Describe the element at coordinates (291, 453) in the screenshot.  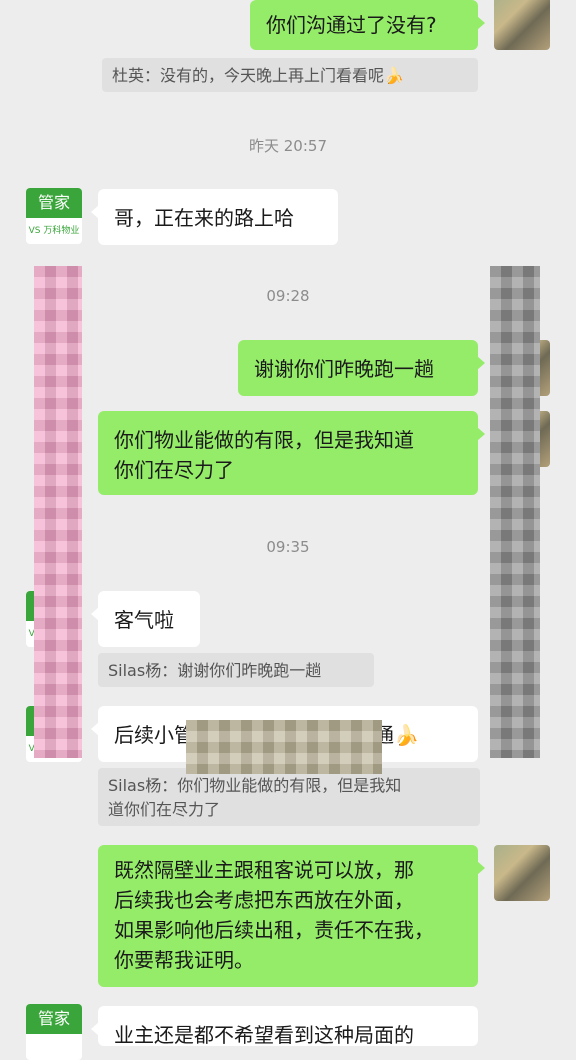
I see `outgoing-message: 你们物业能做的有限，但是我知道 你们在尽力了` at that location.